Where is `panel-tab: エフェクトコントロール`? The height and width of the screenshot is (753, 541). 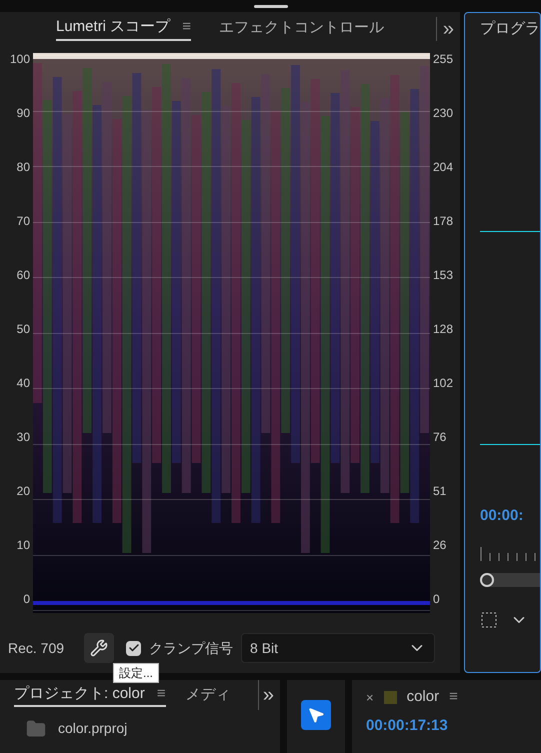 panel-tab: エフェクトコントロール is located at coordinates (301, 28).